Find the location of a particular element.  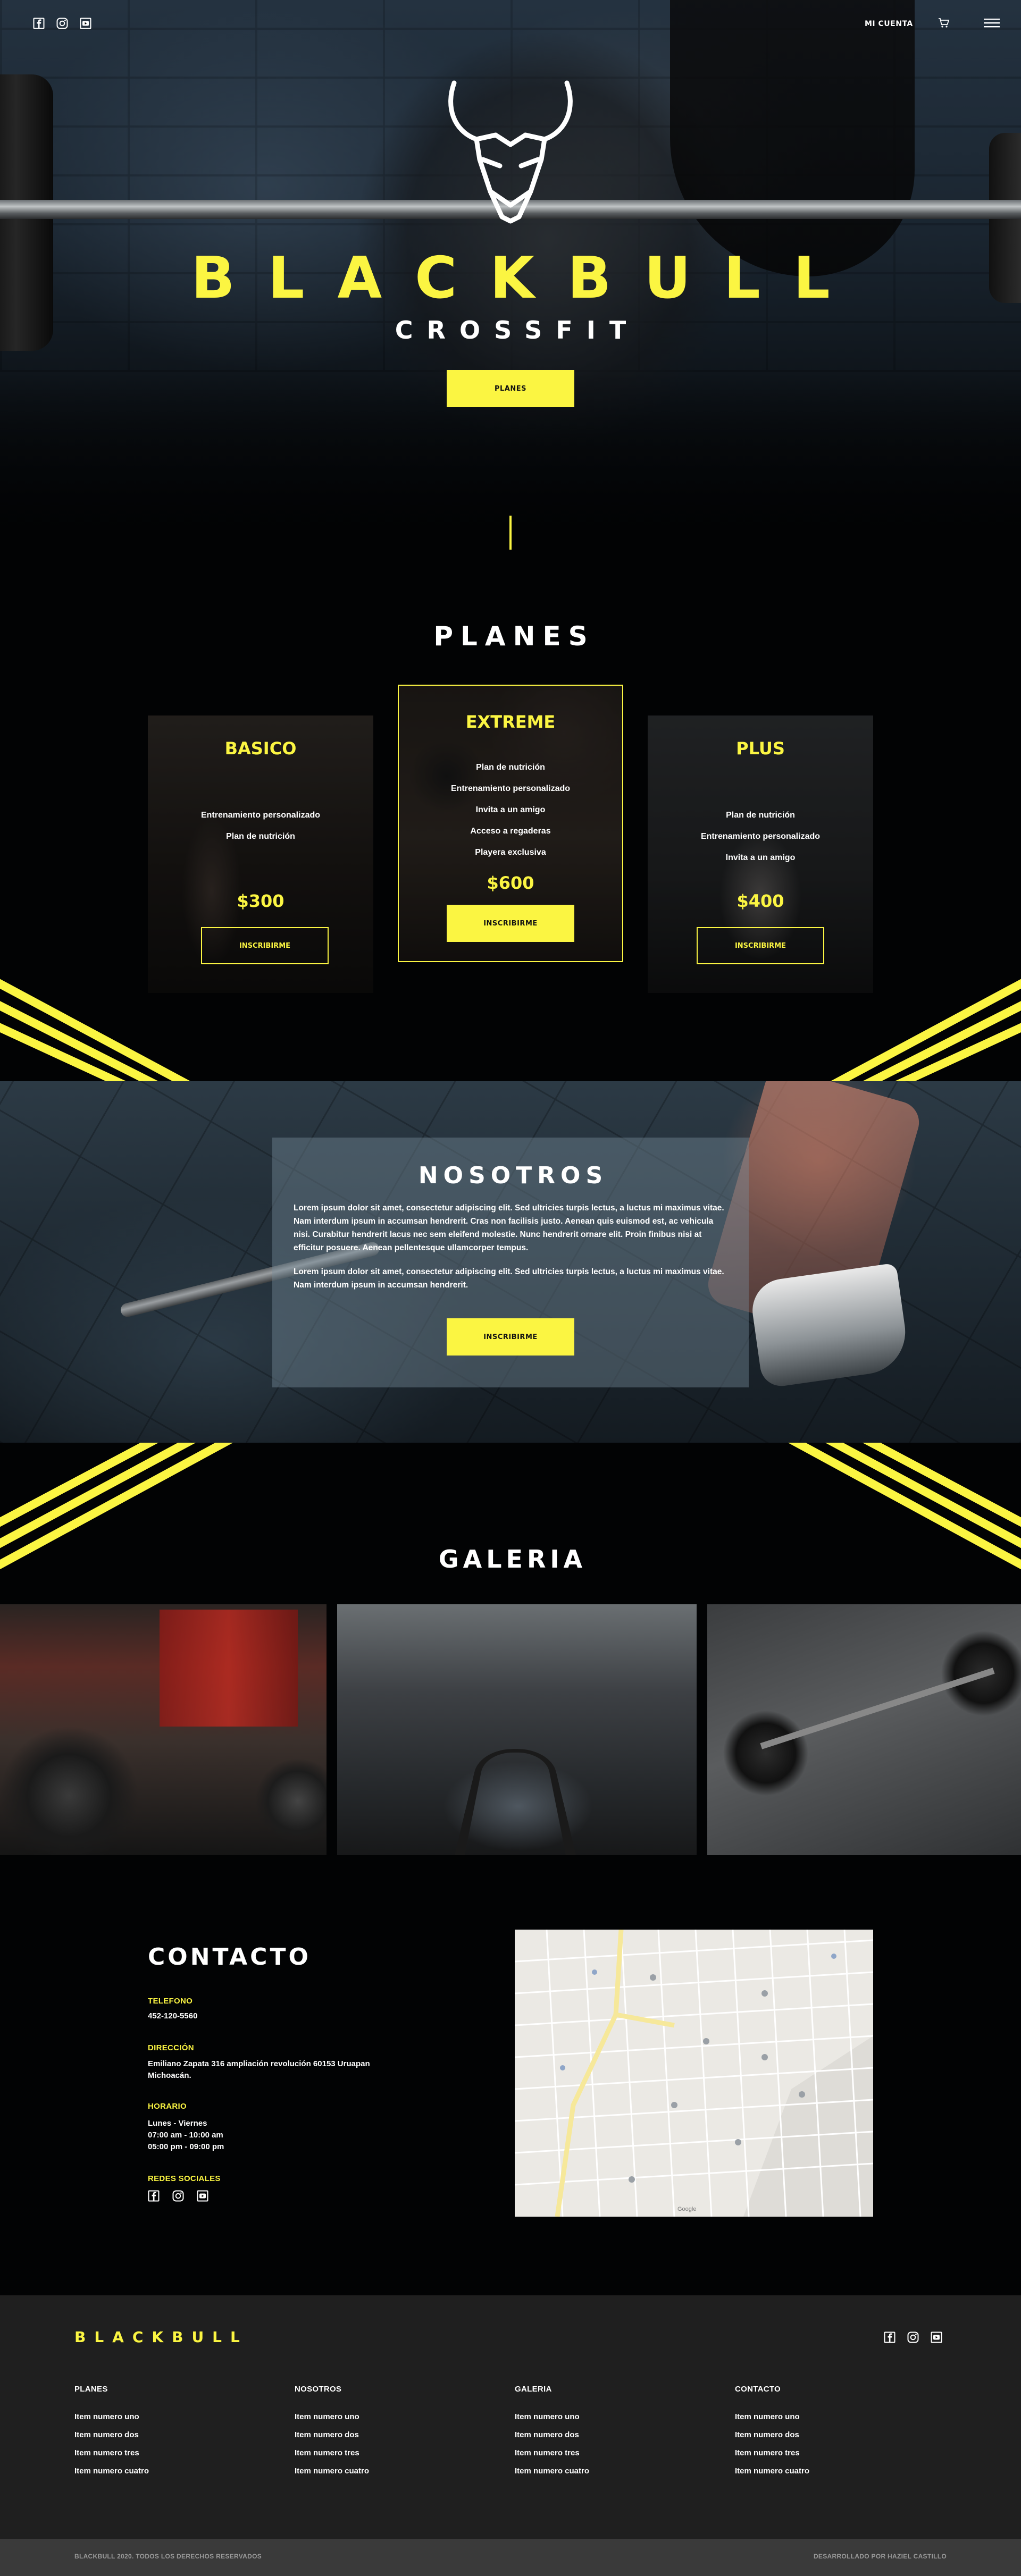

contacto-title: CONTACTO is located at coordinates (229, 1957).